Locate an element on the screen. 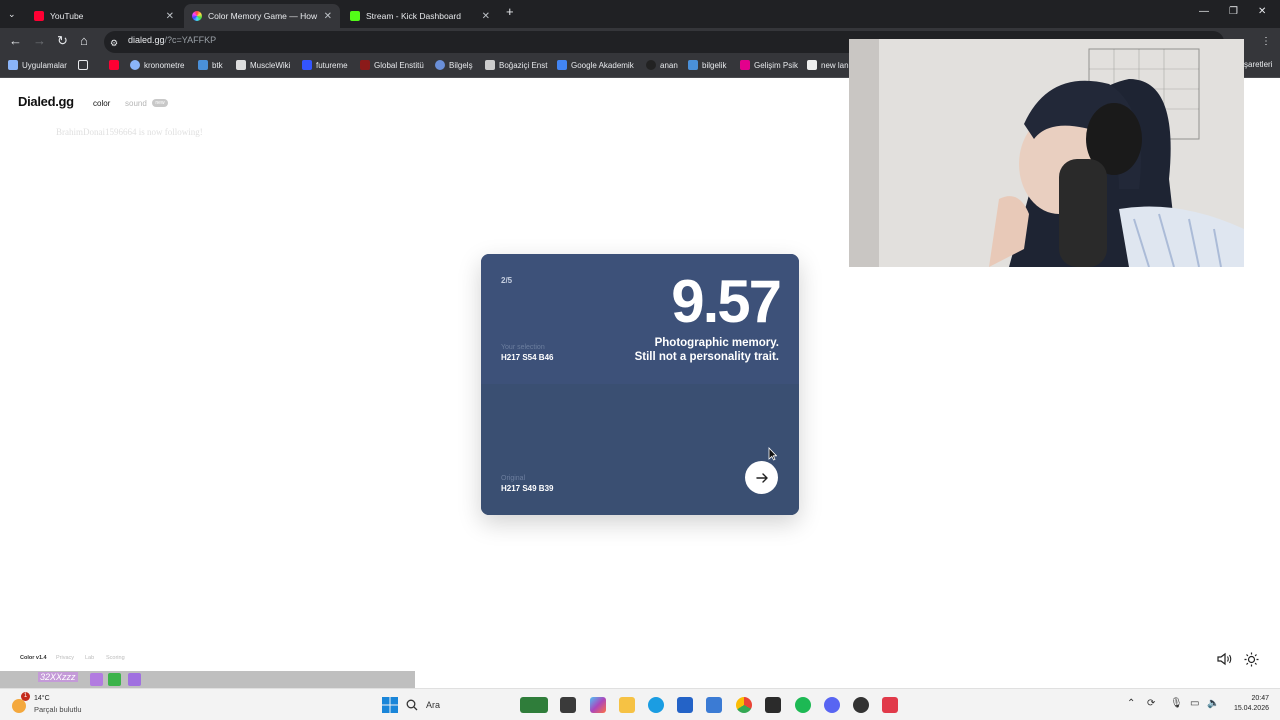  tab-youtube: YouTube ✕ is located at coordinates (104, 16).